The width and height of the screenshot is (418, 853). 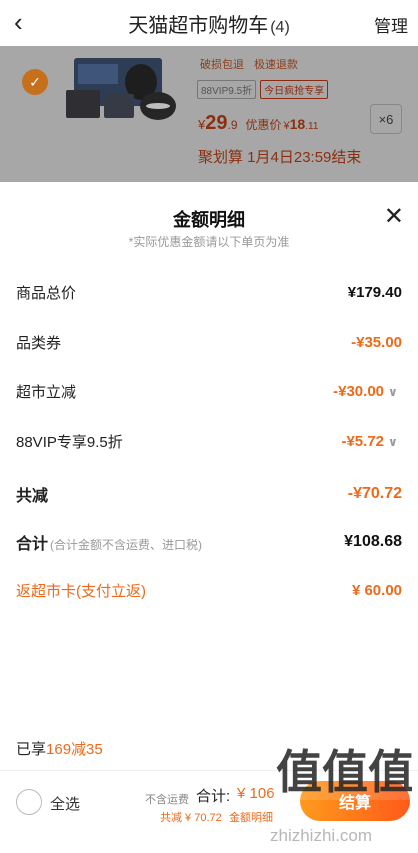 I want to click on page-title-text: 天猫超市购物车, so click(x=198, y=25).